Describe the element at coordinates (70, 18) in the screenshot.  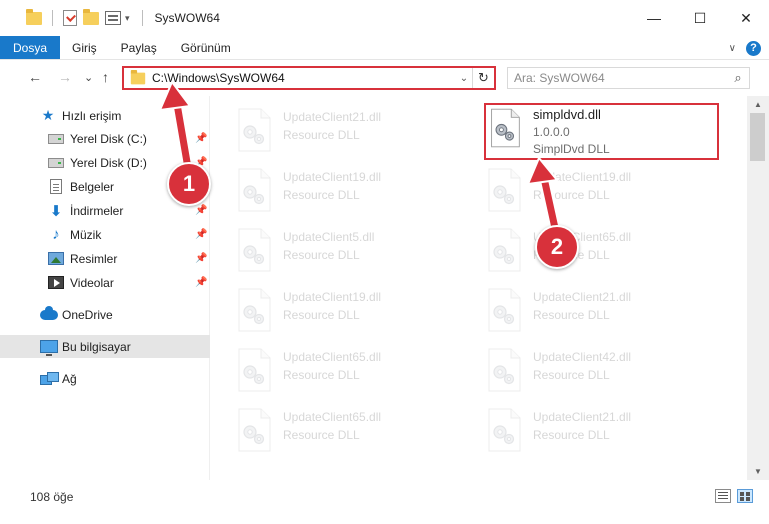
I see `properties-check-icon` at that location.